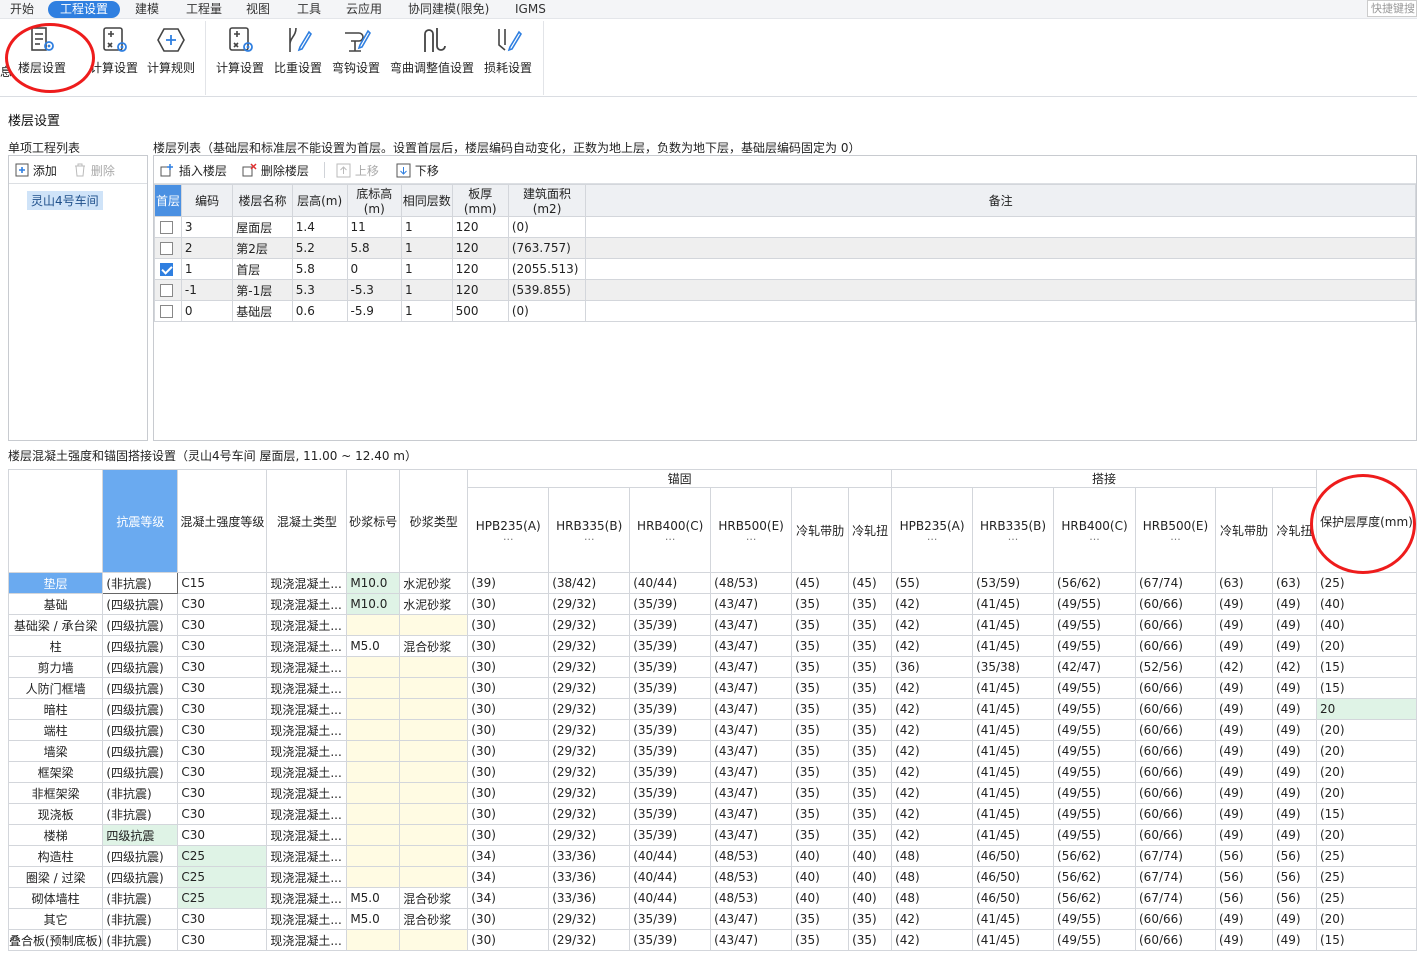 The width and height of the screenshot is (1417, 974). What do you see at coordinates (820, 898) in the screenshot?
I see `anchor-length-cell: (40)` at bounding box center [820, 898].